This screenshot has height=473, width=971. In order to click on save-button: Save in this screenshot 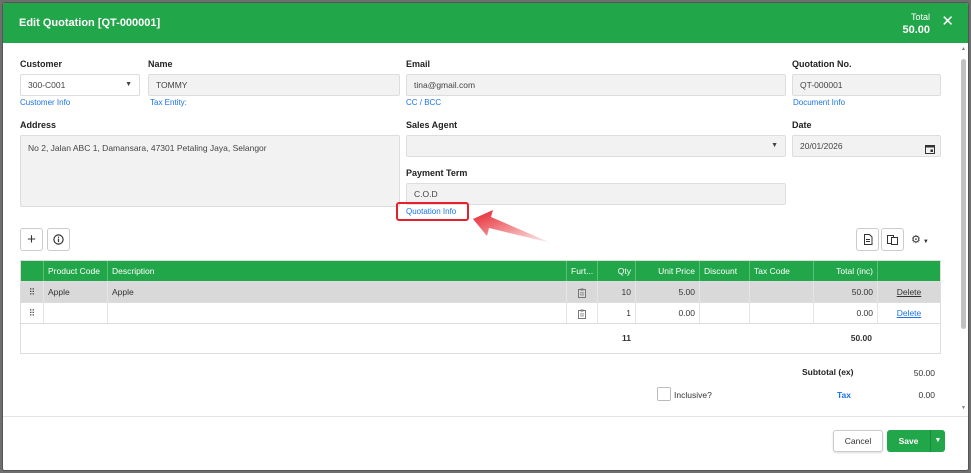, I will do `click(908, 441)`.